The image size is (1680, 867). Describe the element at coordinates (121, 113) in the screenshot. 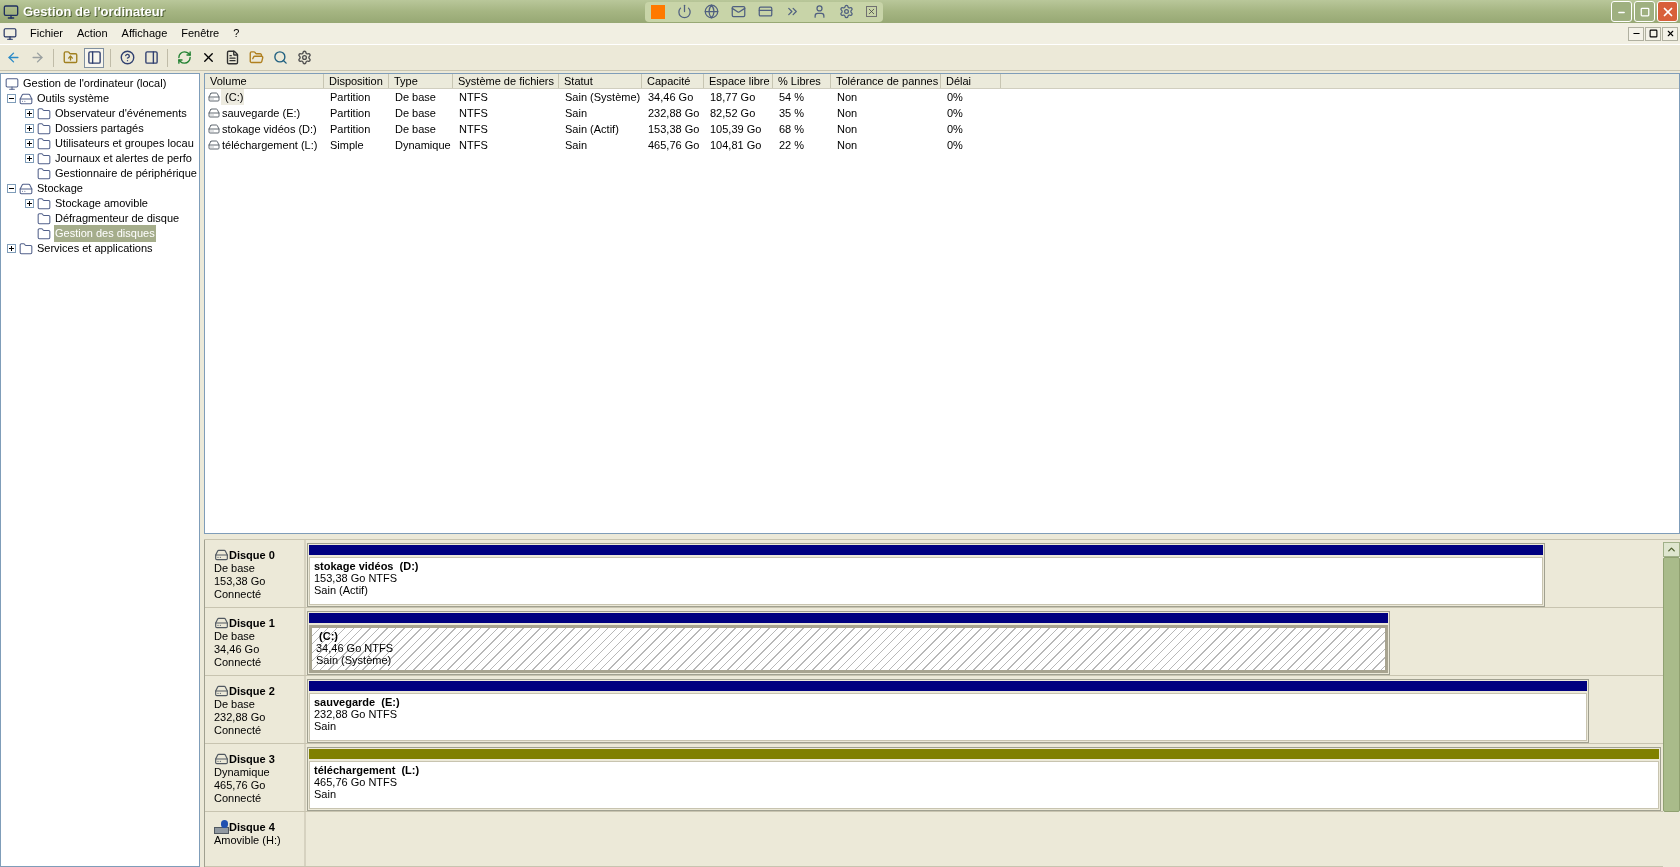

I see `tree-item: Observateur d'événements` at that location.